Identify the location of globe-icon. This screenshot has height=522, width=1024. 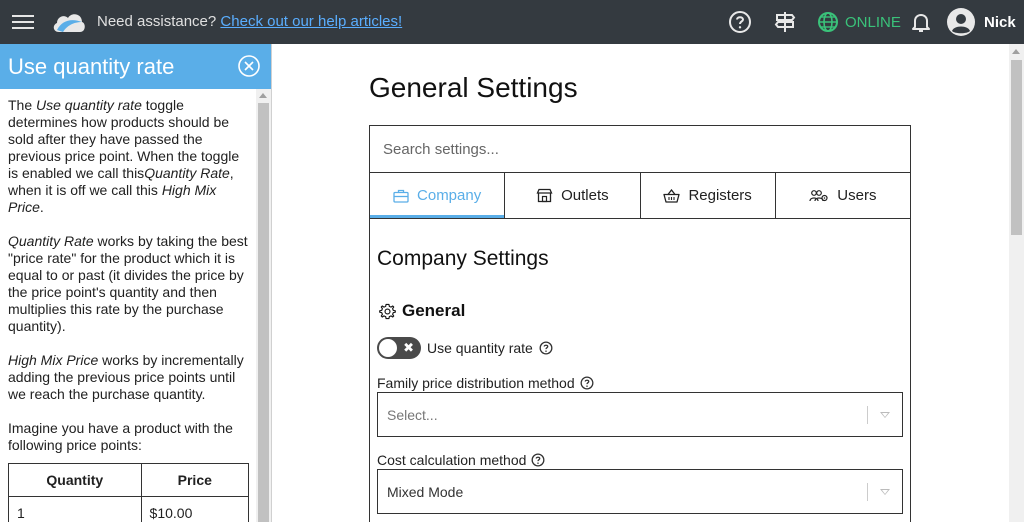
(828, 22).